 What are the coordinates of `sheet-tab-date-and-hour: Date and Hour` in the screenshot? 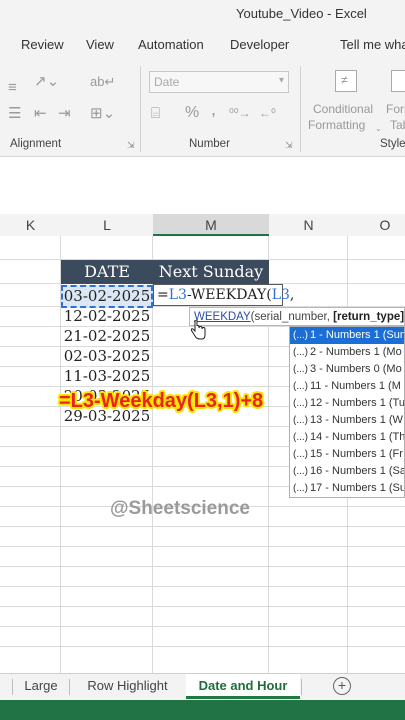 It's located at (243, 686).